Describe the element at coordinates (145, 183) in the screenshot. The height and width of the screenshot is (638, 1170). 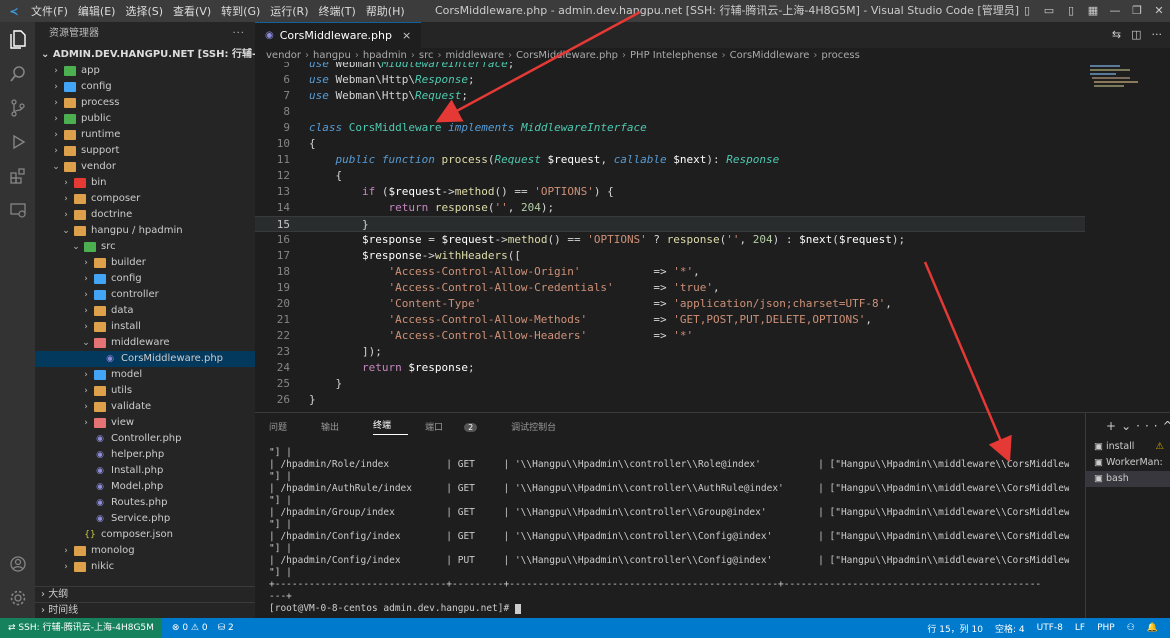
I see `tree-item: › bin` at that location.